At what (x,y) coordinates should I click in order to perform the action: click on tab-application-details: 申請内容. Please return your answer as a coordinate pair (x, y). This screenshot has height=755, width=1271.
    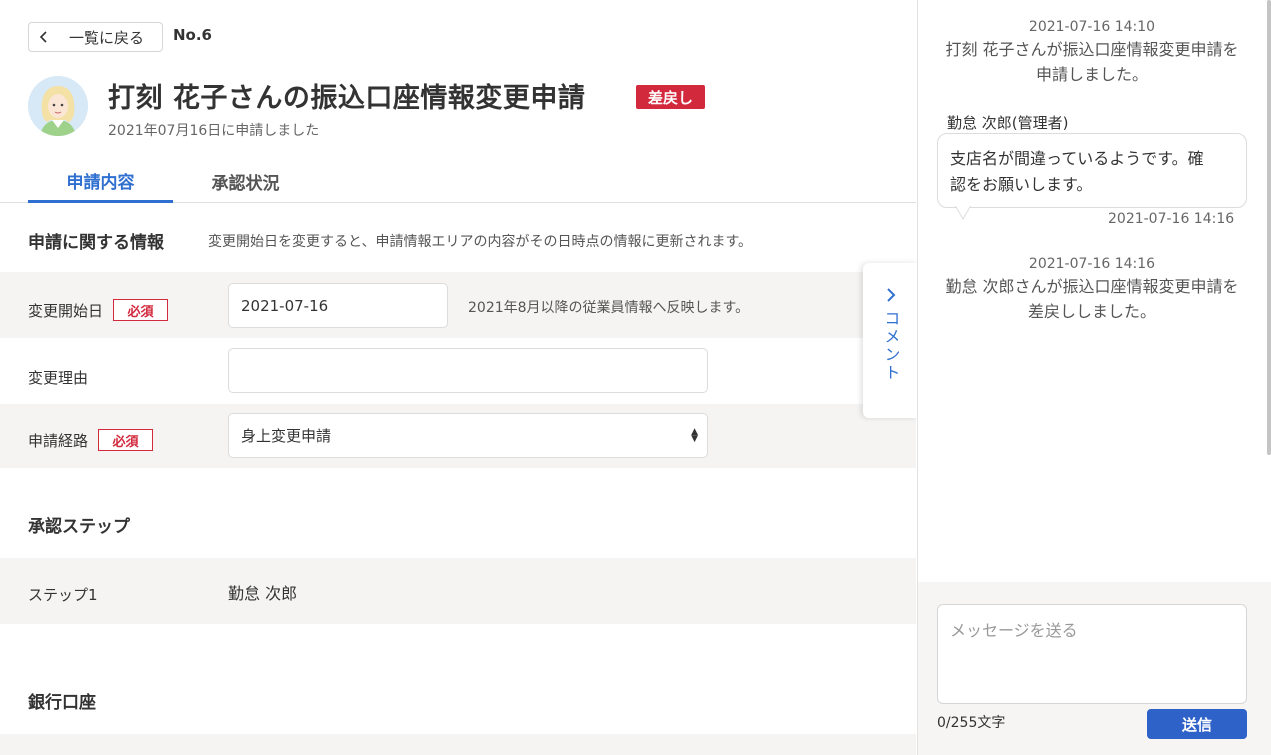
    Looking at the image, I should click on (100, 181).